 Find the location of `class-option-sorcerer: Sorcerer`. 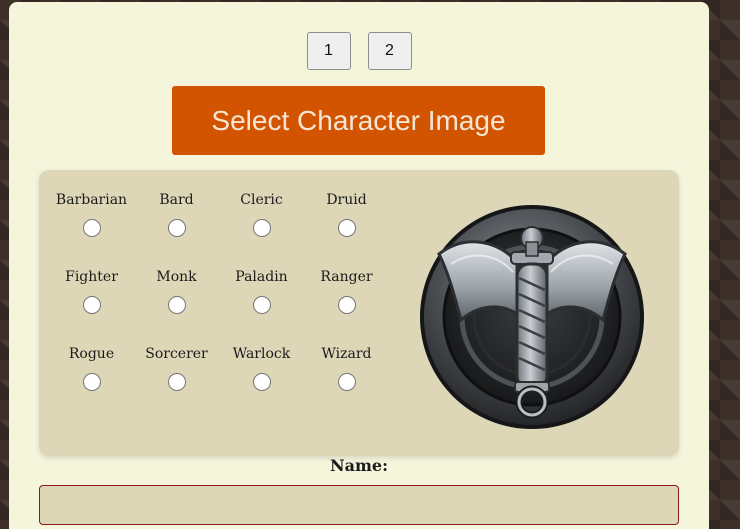

class-option-sorcerer: Sorcerer is located at coordinates (176, 382).